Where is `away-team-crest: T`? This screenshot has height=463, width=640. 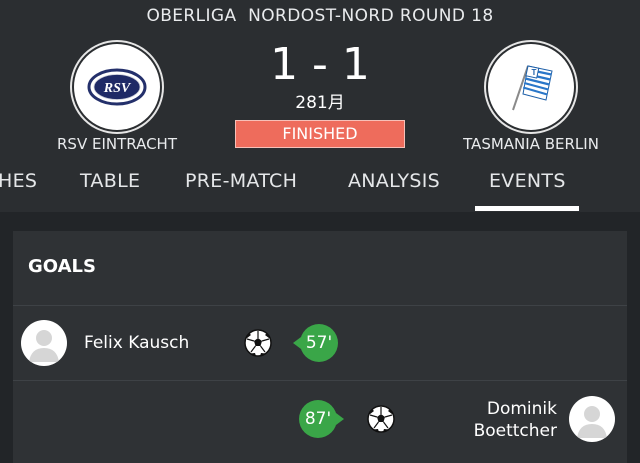 away-team-crest: T is located at coordinates (531, 87).